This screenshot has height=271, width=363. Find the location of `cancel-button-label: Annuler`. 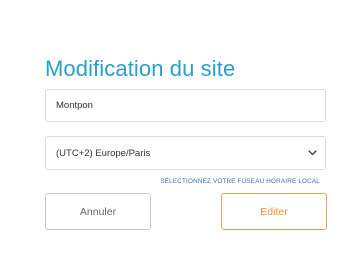

cancel-button-label: Annuler is located at coordinates (98, 211).